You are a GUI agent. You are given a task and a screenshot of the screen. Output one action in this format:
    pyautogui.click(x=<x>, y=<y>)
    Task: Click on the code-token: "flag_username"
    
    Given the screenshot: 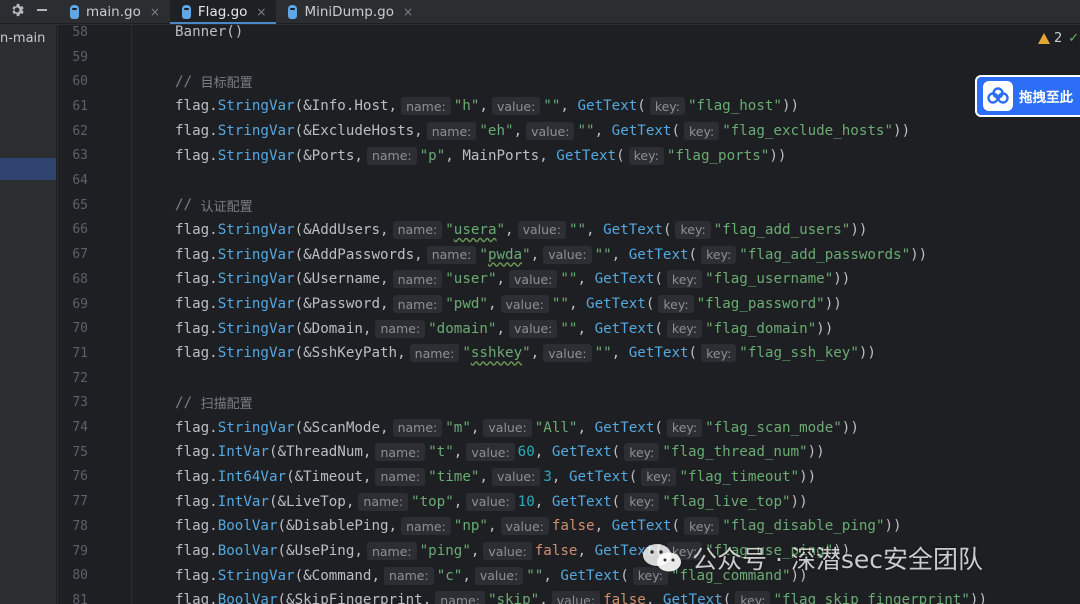 What is the action you would take?
    pyautogui.click(x=769, y=279)
    